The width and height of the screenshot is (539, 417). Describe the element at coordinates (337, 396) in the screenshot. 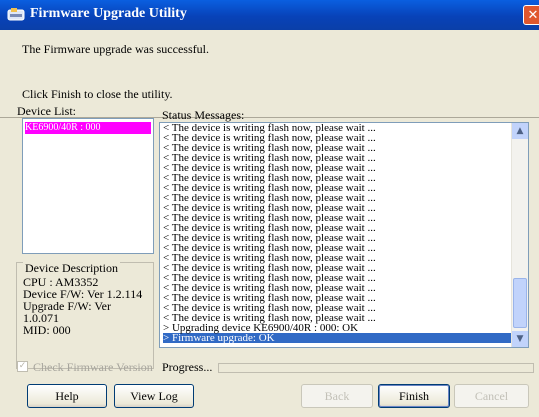

I see `back-button: Back` at that location.